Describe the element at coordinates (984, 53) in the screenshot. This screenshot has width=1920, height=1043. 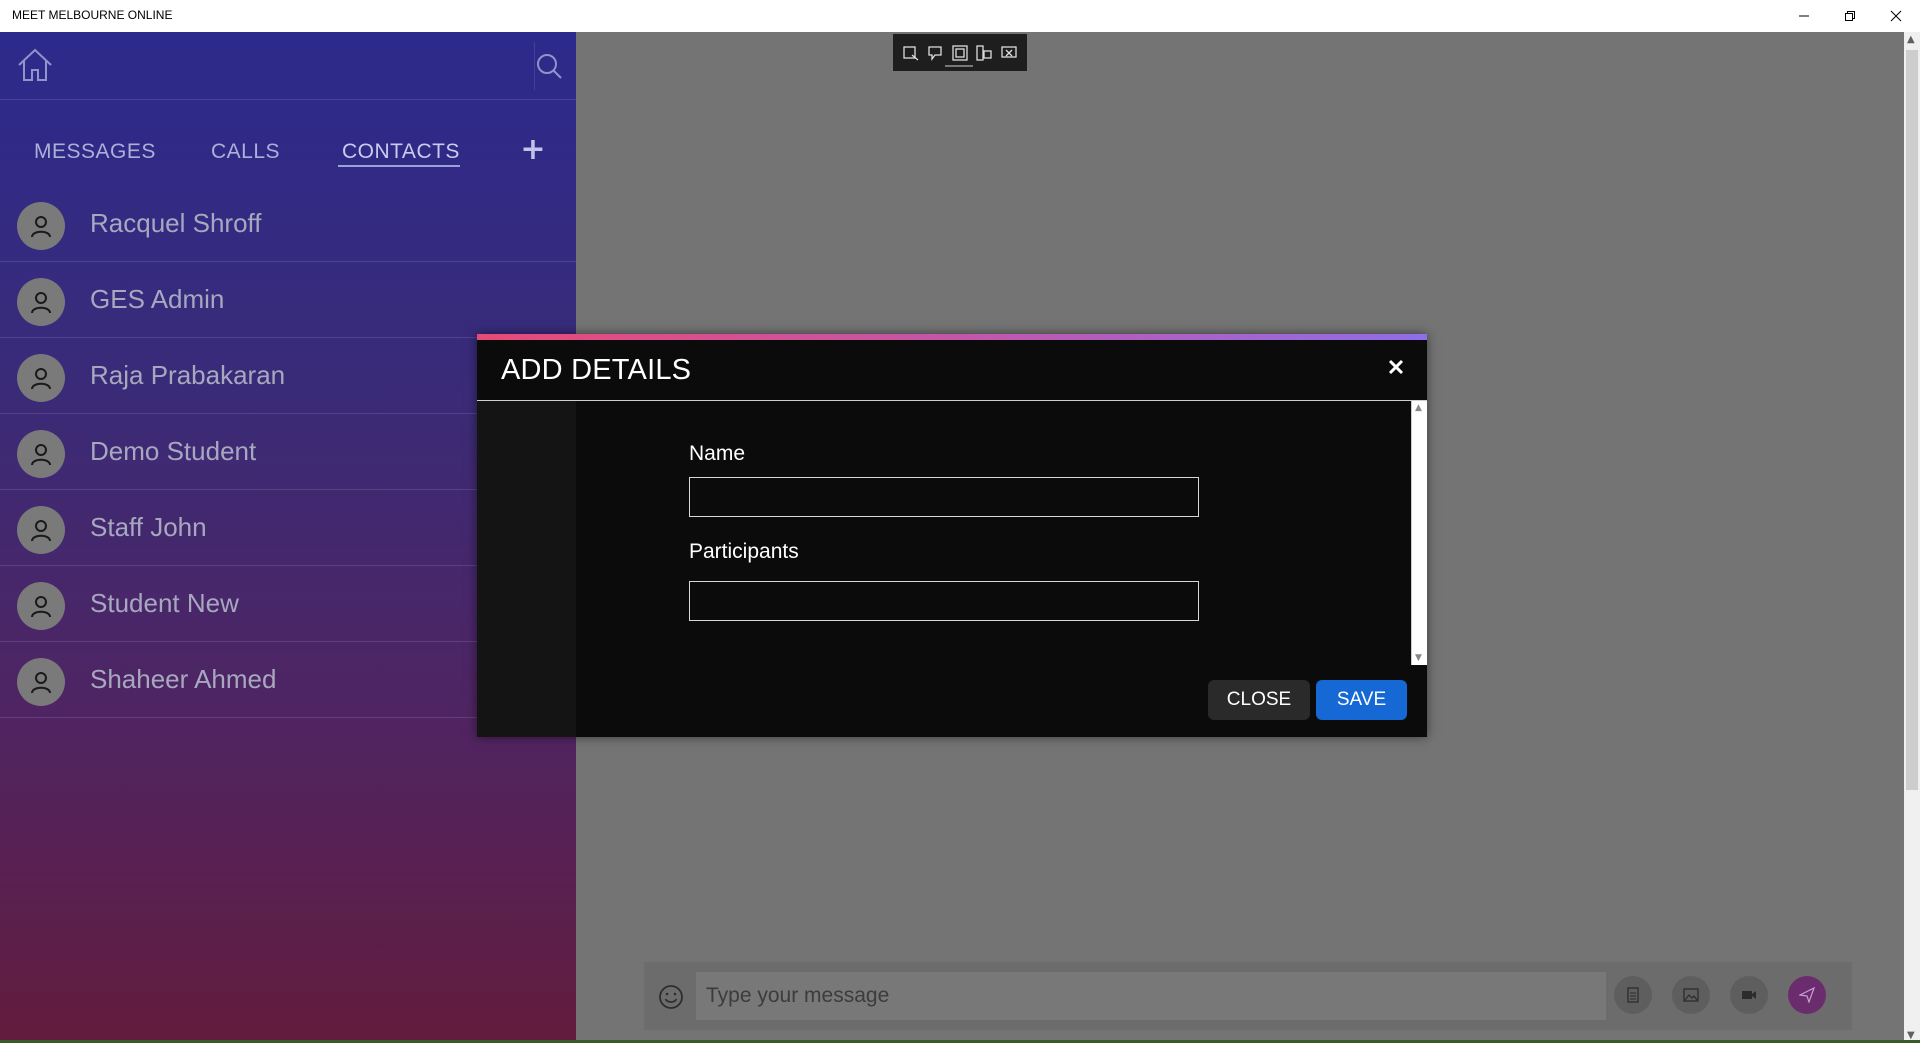
I see `fullscreen-snip-icon` at that location.